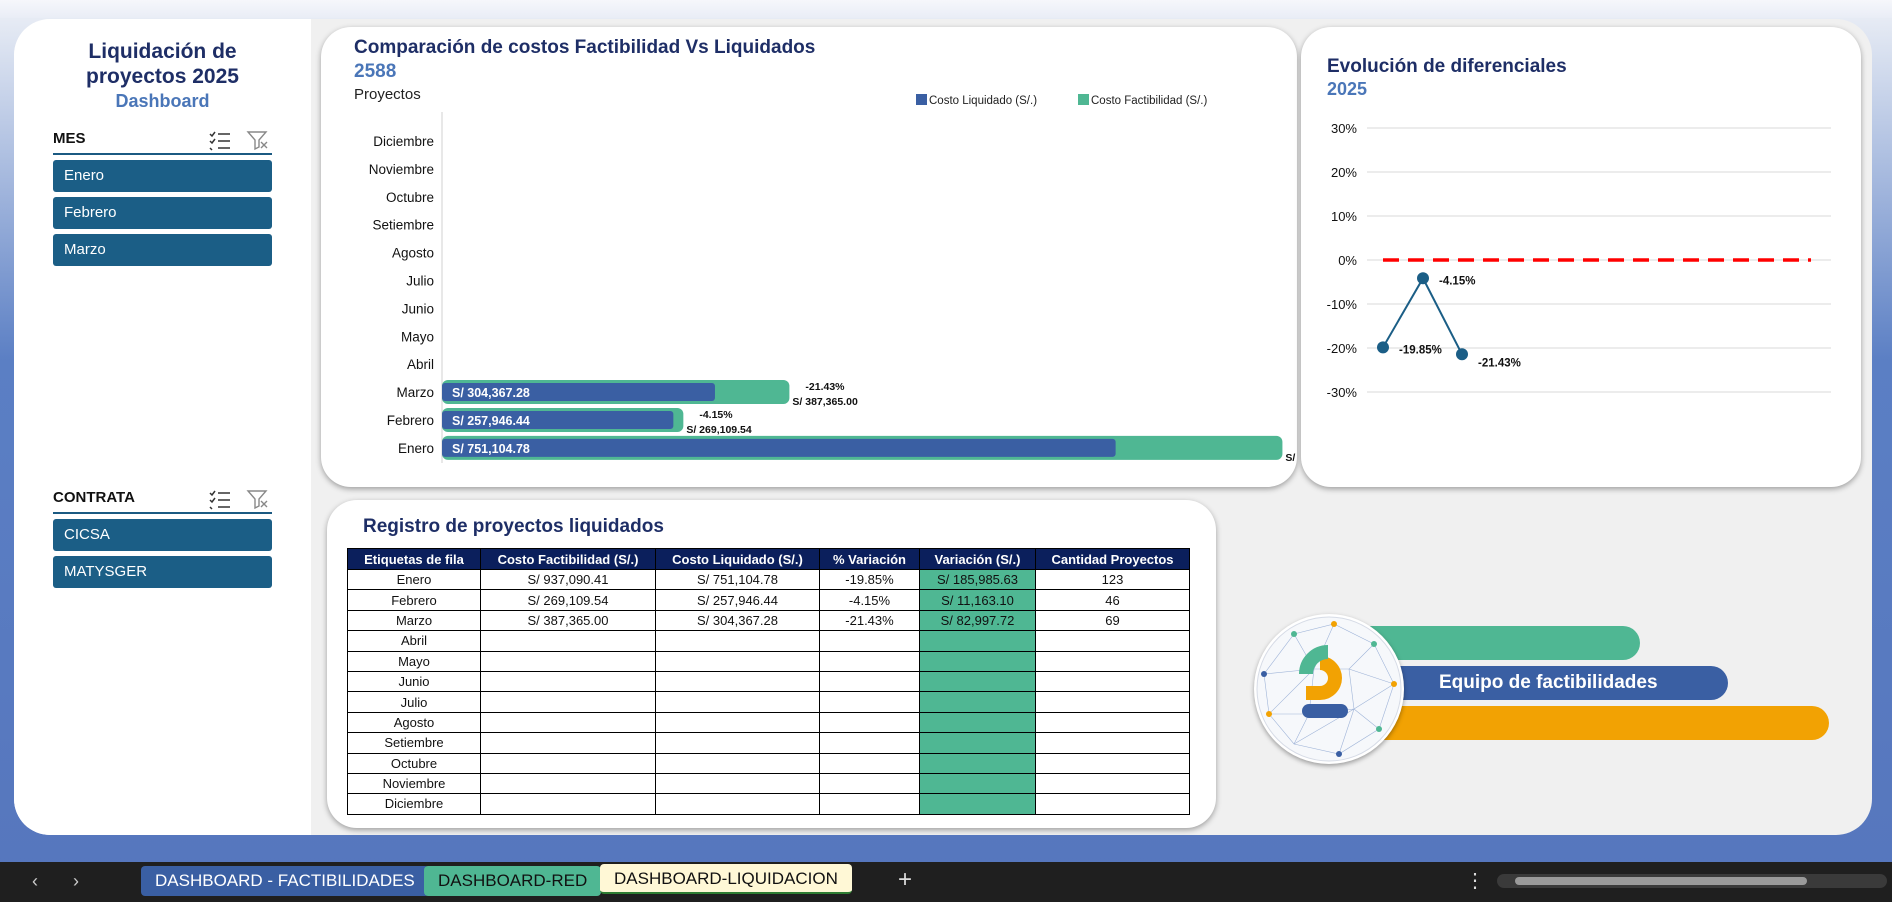  Describe the element at coordinates (869, 600) in the screenshot. I see `table-cell: -4.15%` at that location.